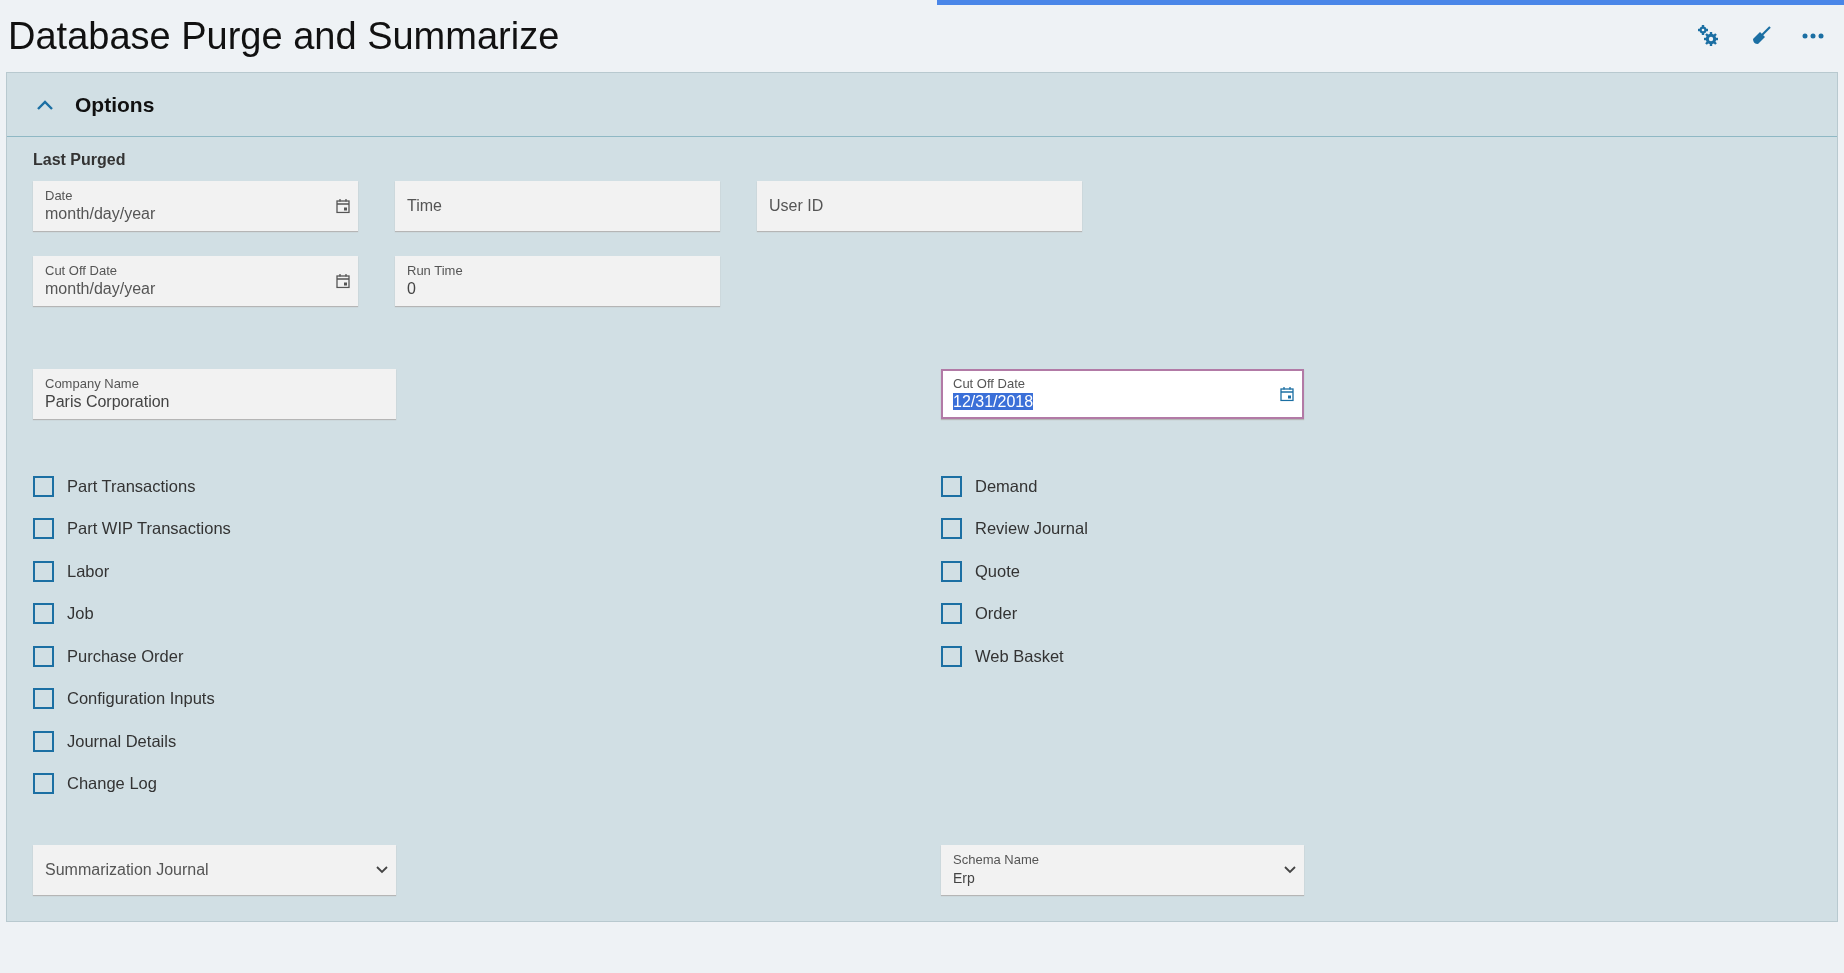 This screenshot has height=973, width=1844. Describe the element at coordinates (105, 741) in the screenshot. I see `checkbox: Journal Details` at that location.